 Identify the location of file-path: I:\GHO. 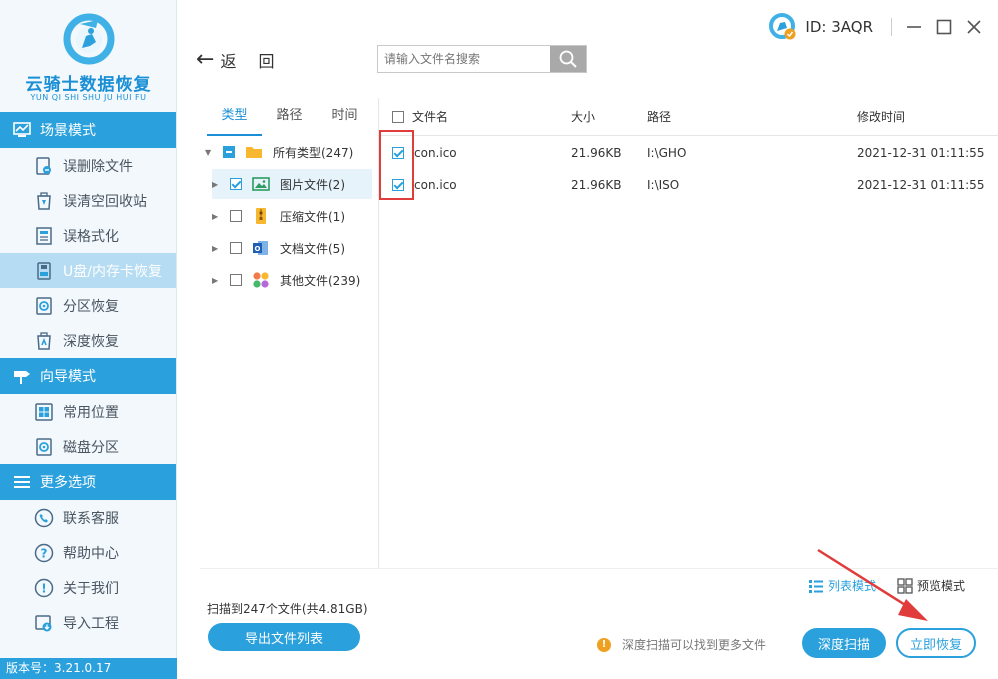
(667, 153).